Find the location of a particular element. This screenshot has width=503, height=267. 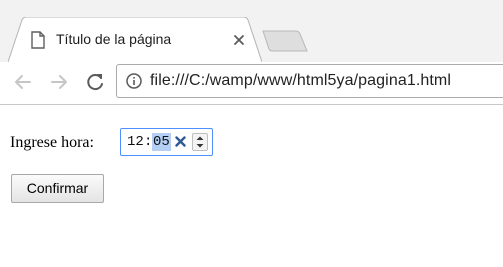

close-icon is located at coordinates (239, 40).